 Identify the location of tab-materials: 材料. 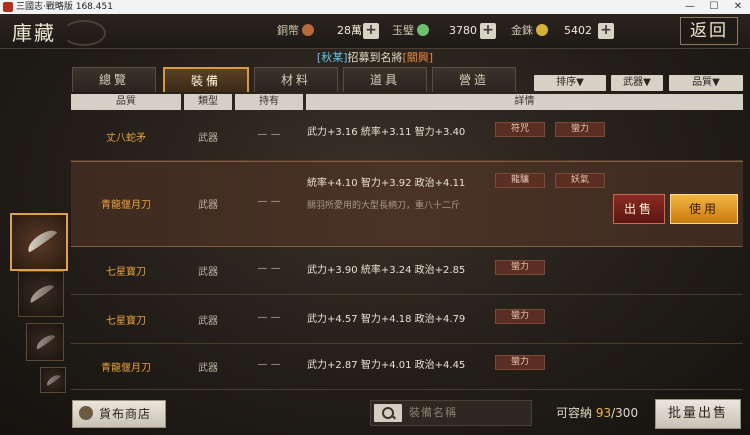
(296, 79).